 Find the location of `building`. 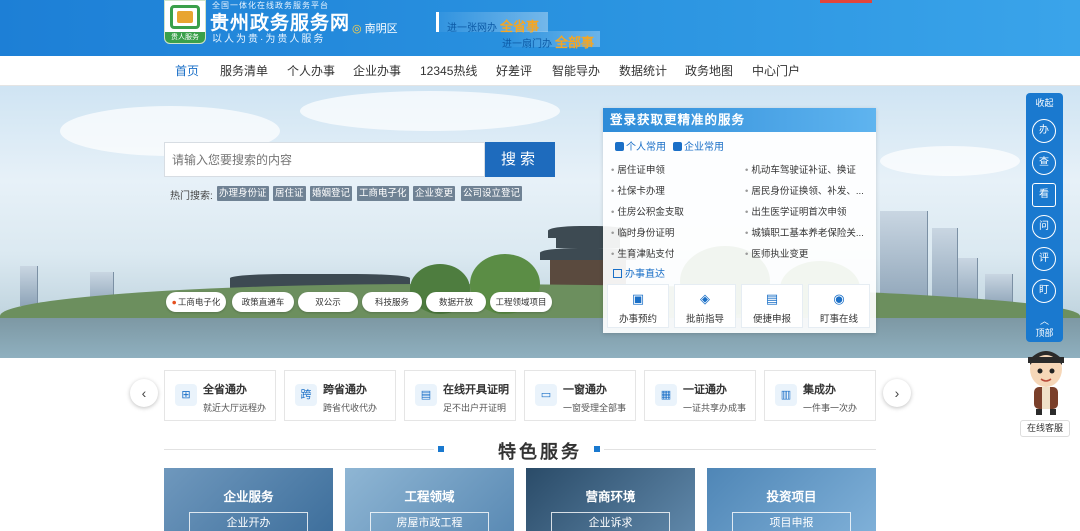

building is located at coordinates (904, 258).